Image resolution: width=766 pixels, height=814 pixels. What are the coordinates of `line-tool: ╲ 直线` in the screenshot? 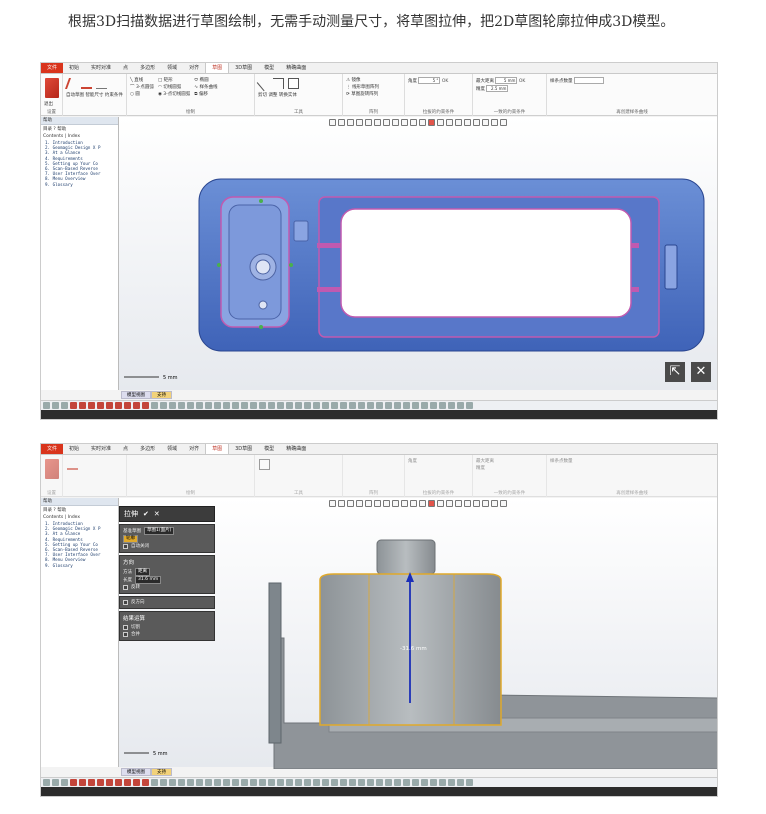 It's located at (142, 80).